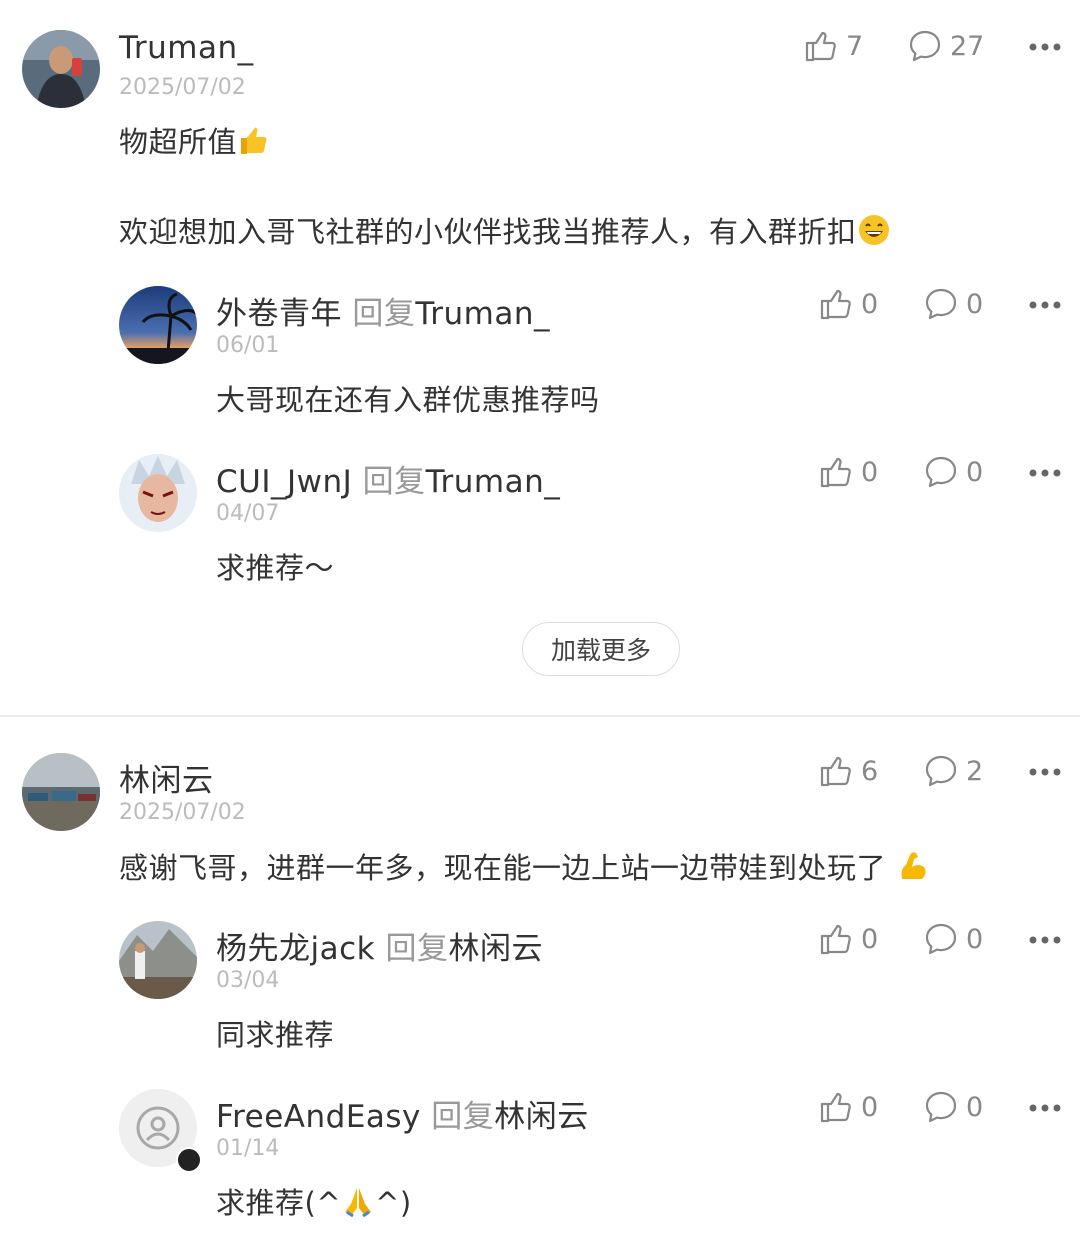 This screenshot has width=1080, height=1244. I want to click on reply-author-line: CUI_JwnJ 回复Truman_, so click(388, 478).